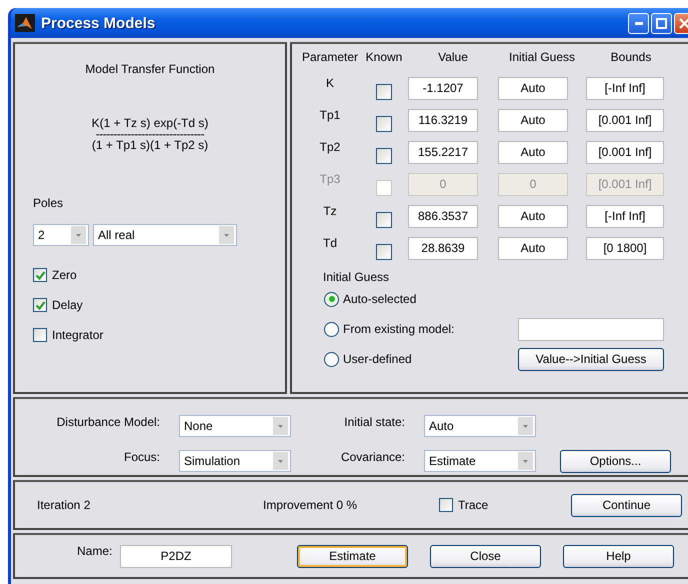 This screenshot has width=688, height=584. Describe the element at coordinates (150, 69) in the screenshot. I see `transfer-function-title: Model Transfer Function` at that location.